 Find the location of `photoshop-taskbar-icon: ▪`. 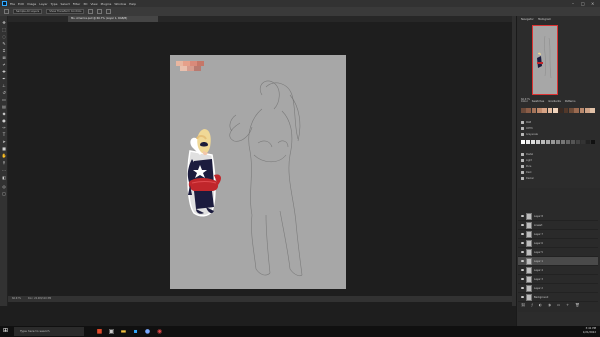

photoshop-taskbar-icon: ▪ is located at coordinates (135, 331).